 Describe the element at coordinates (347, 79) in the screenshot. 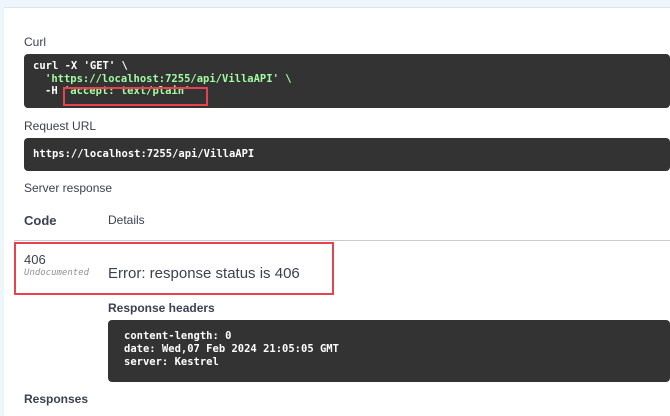

I see `curl-line-2: 'https://localhost:7255/api/VillaAPI' \` at that location.